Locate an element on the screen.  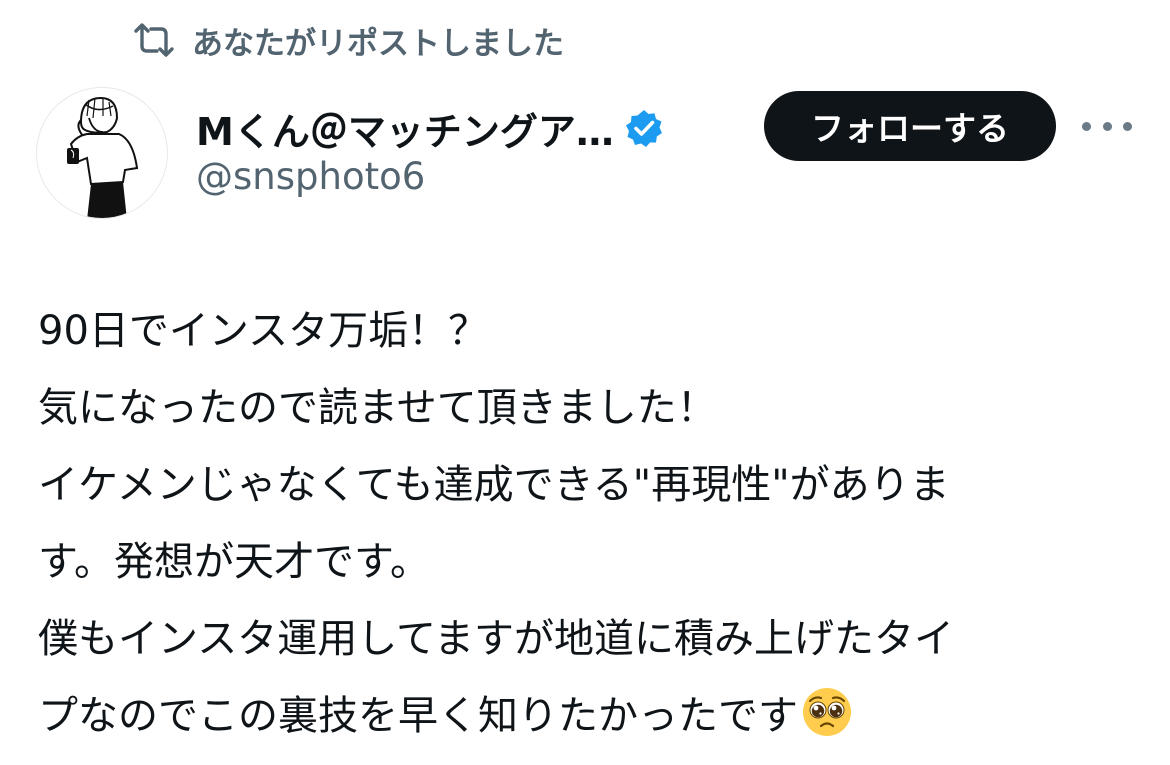
tweet-line: す。発想が天才です。 is located at coordinates (234, 562).